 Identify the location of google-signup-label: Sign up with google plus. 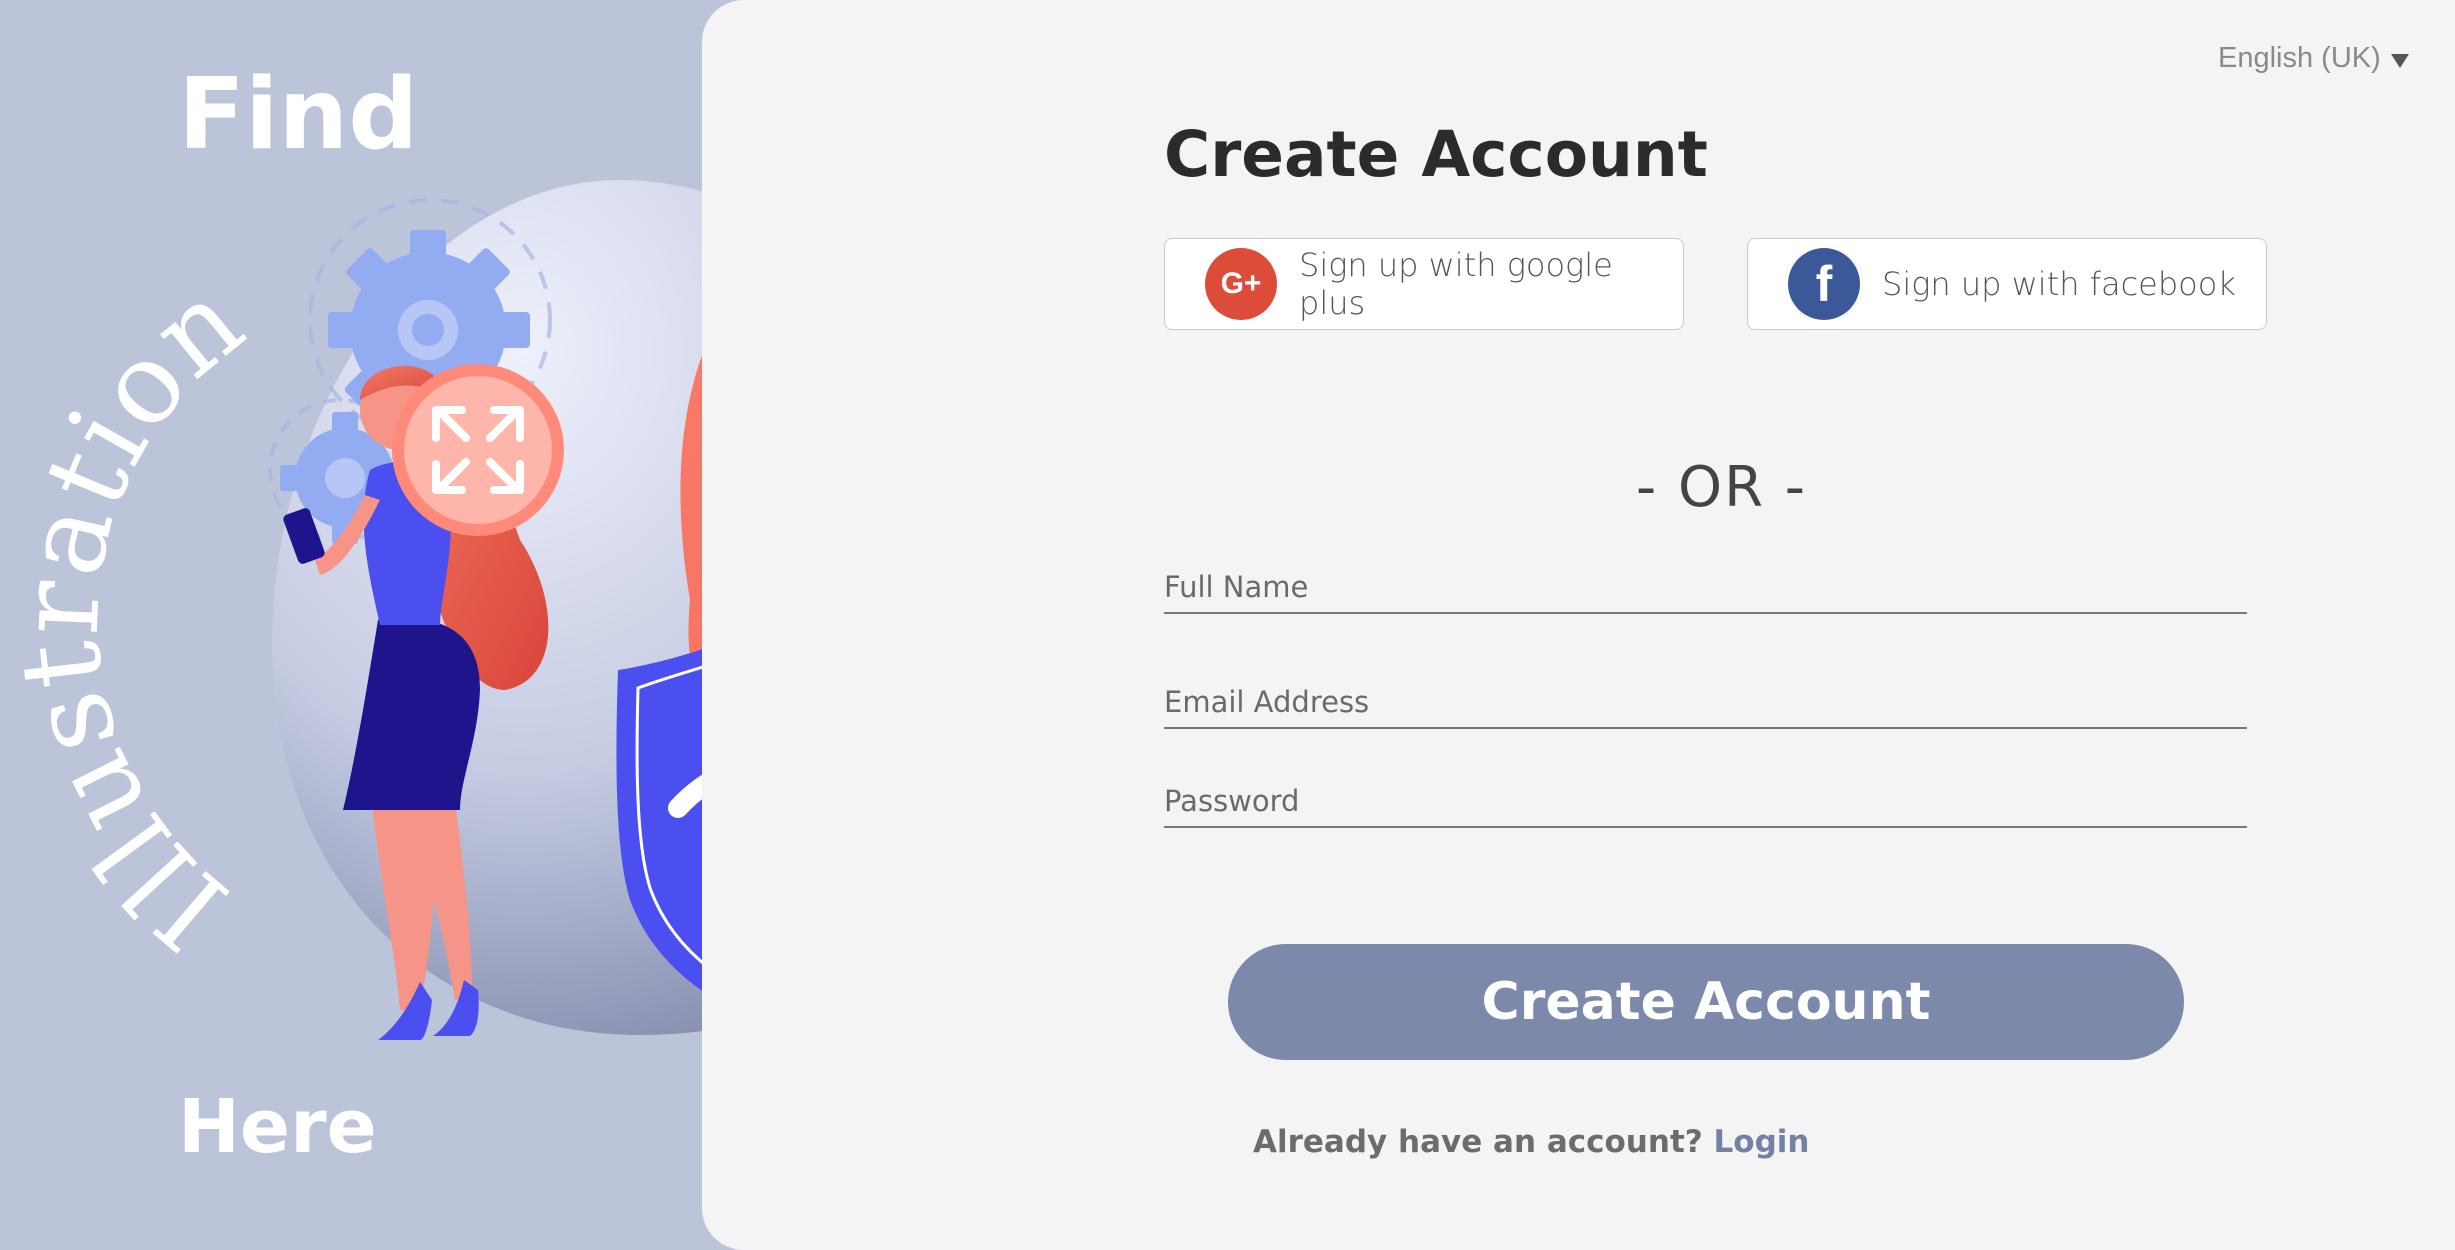
(1456, 284).